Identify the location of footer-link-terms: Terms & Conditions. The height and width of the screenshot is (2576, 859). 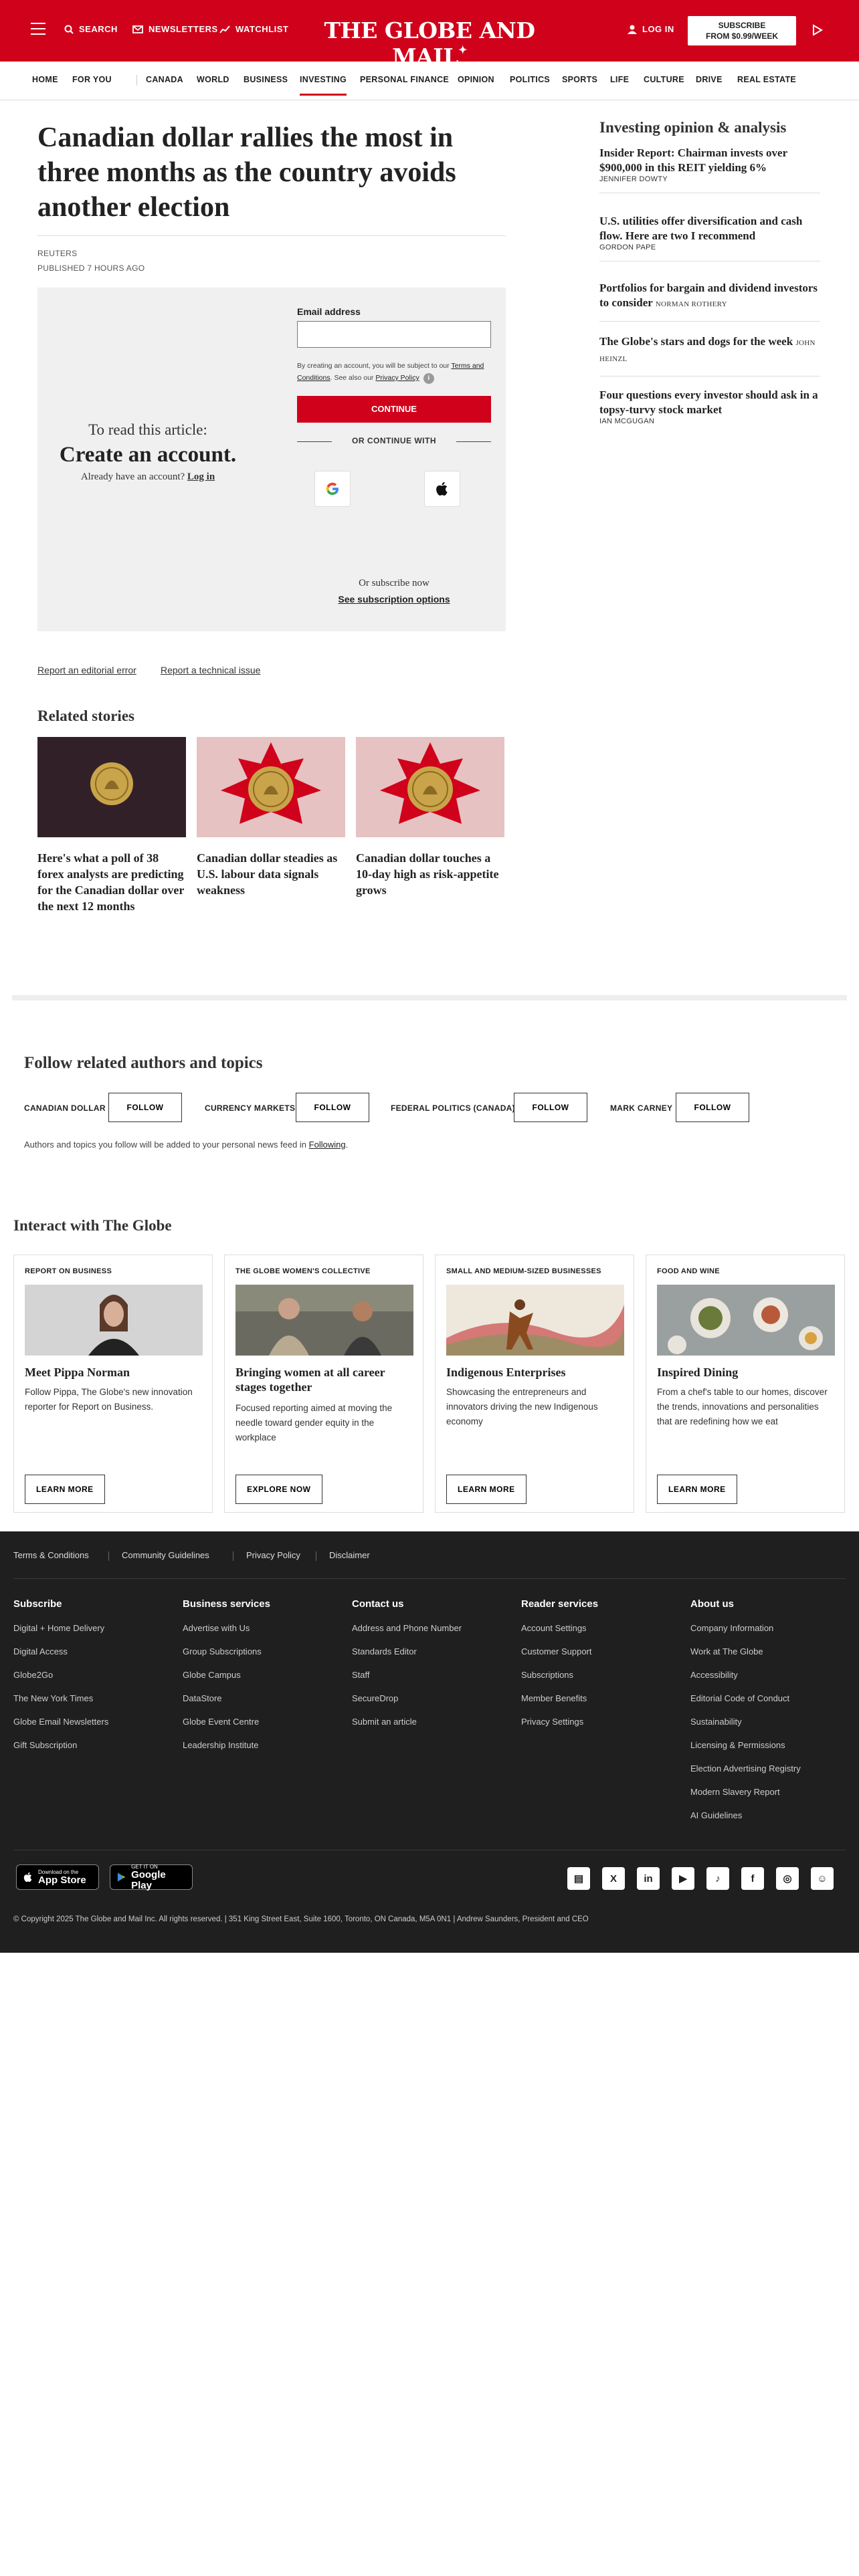
(51, 1555).